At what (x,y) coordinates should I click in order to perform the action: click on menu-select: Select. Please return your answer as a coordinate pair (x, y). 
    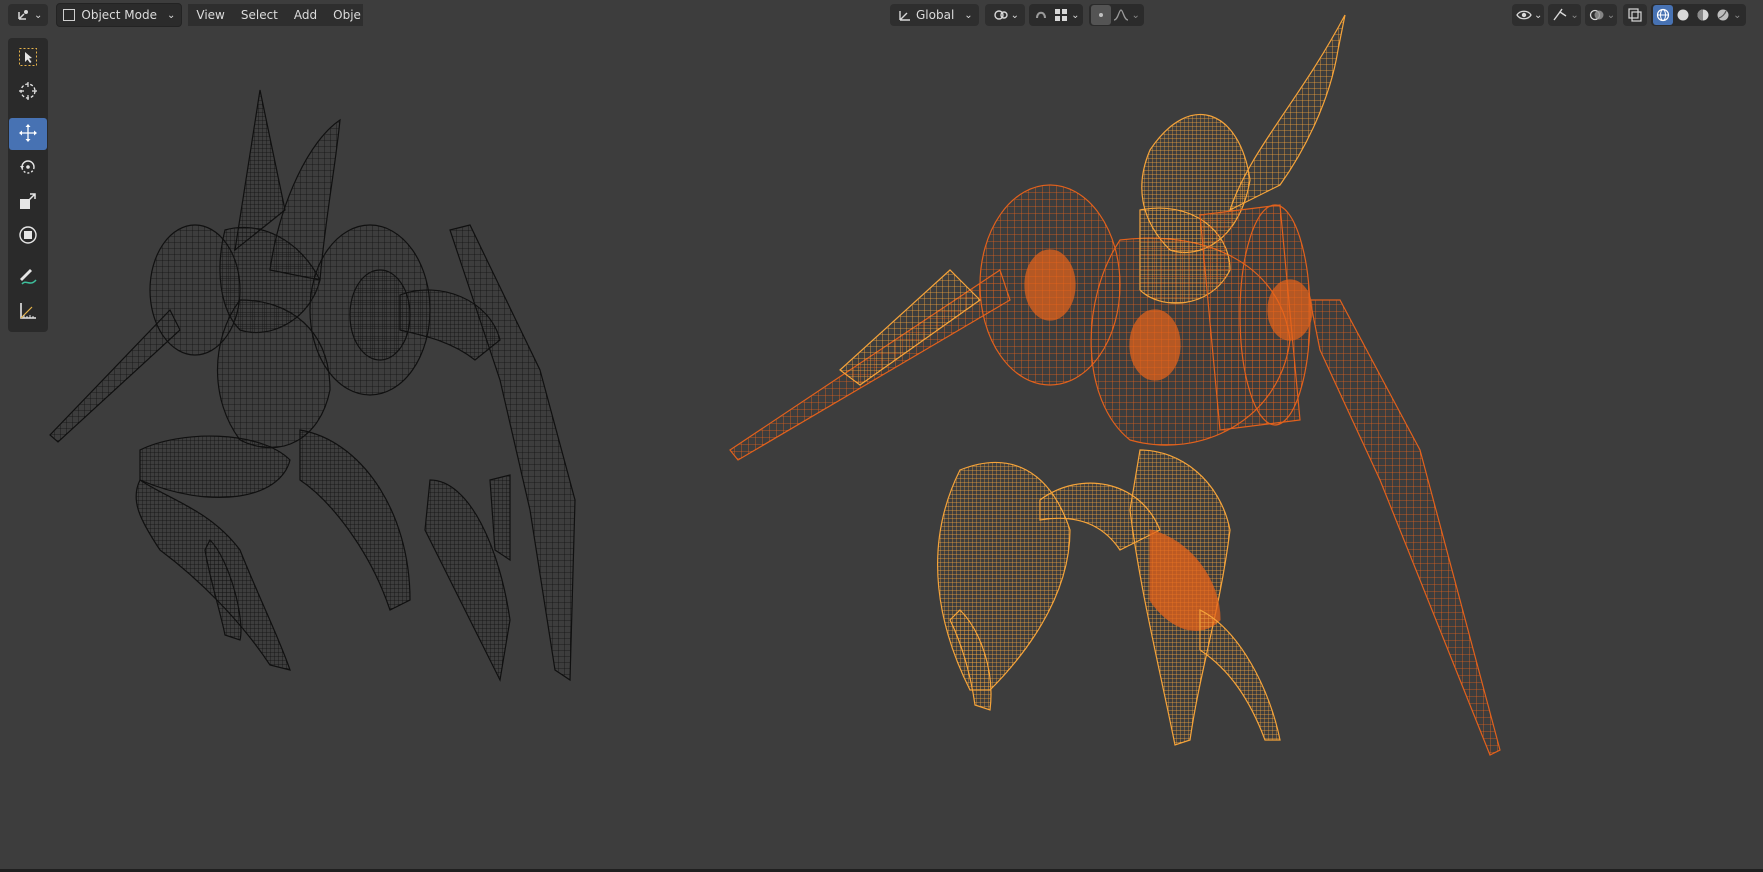
    Looking at the image, I should click on (259, 15).